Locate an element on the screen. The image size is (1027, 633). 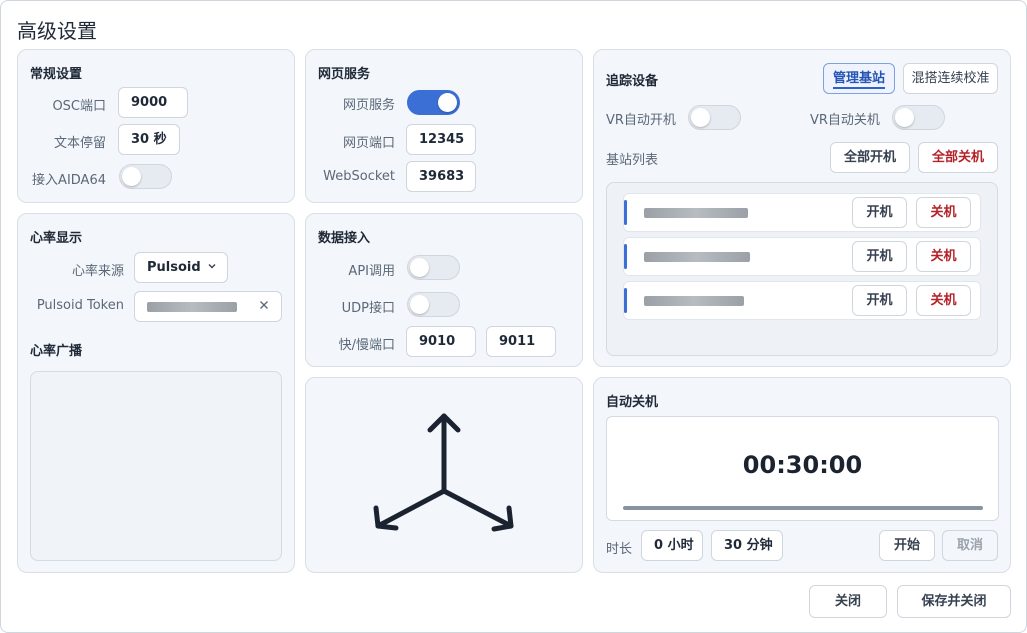
fast-slow-port-label: 快/慢端口 is located at coordinates (366, 345).